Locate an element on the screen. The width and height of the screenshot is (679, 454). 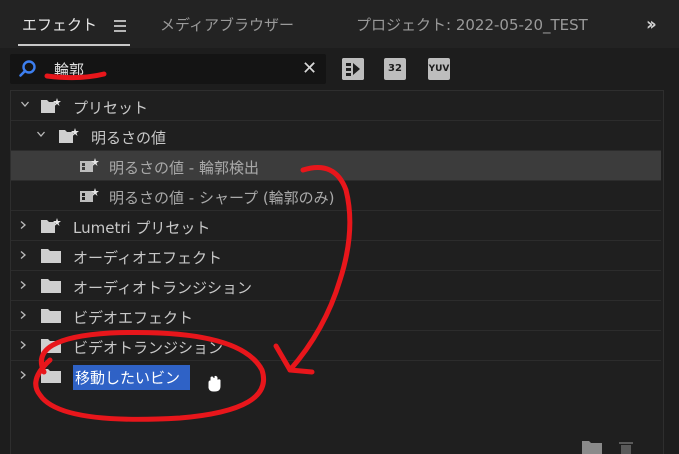
panel-menu-icon is located at coordinates (120, 26).